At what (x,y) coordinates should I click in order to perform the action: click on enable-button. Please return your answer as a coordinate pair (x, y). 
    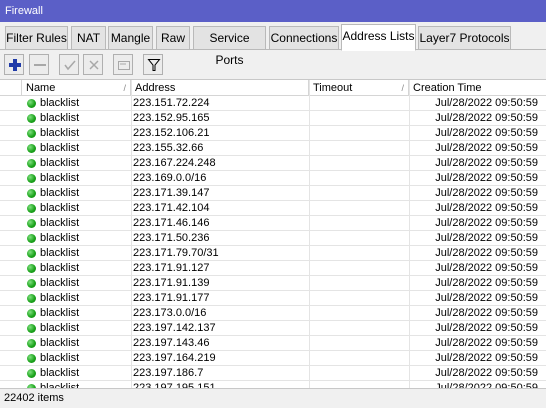
    Looking at the image, I should click on (69, 64).